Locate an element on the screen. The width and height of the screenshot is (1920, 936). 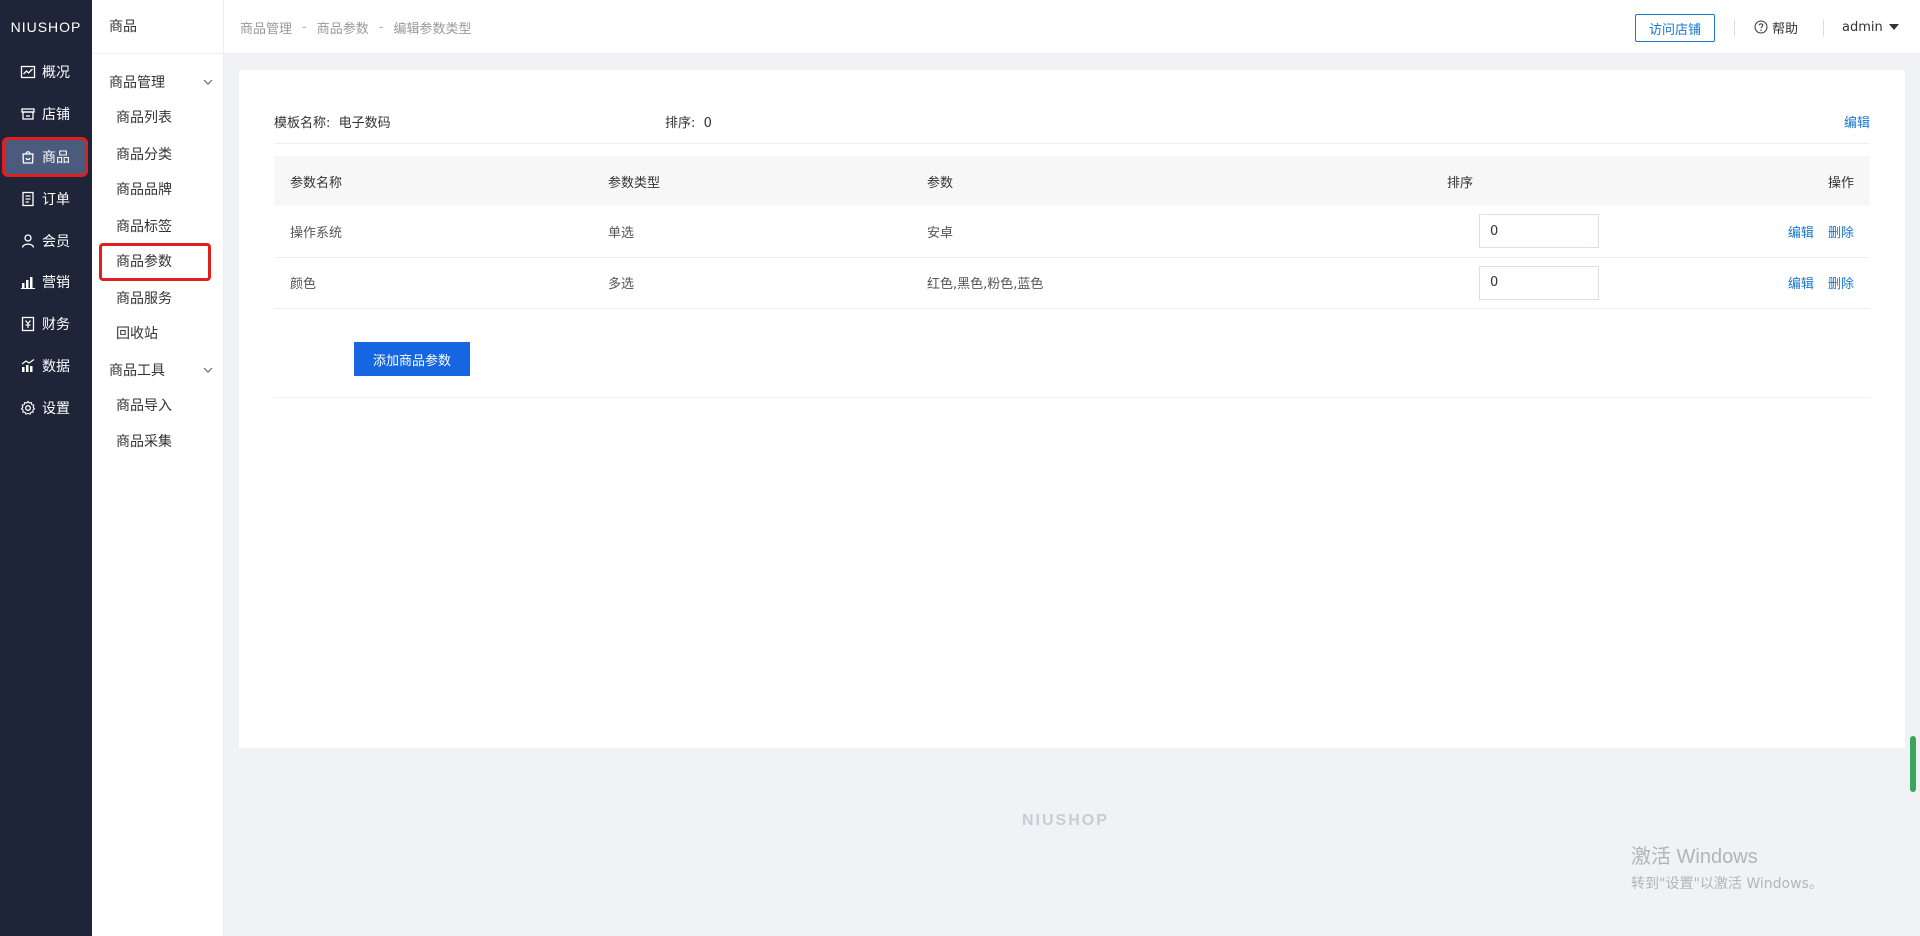
nav-label: 财务 is located at coordinates (56, 325).